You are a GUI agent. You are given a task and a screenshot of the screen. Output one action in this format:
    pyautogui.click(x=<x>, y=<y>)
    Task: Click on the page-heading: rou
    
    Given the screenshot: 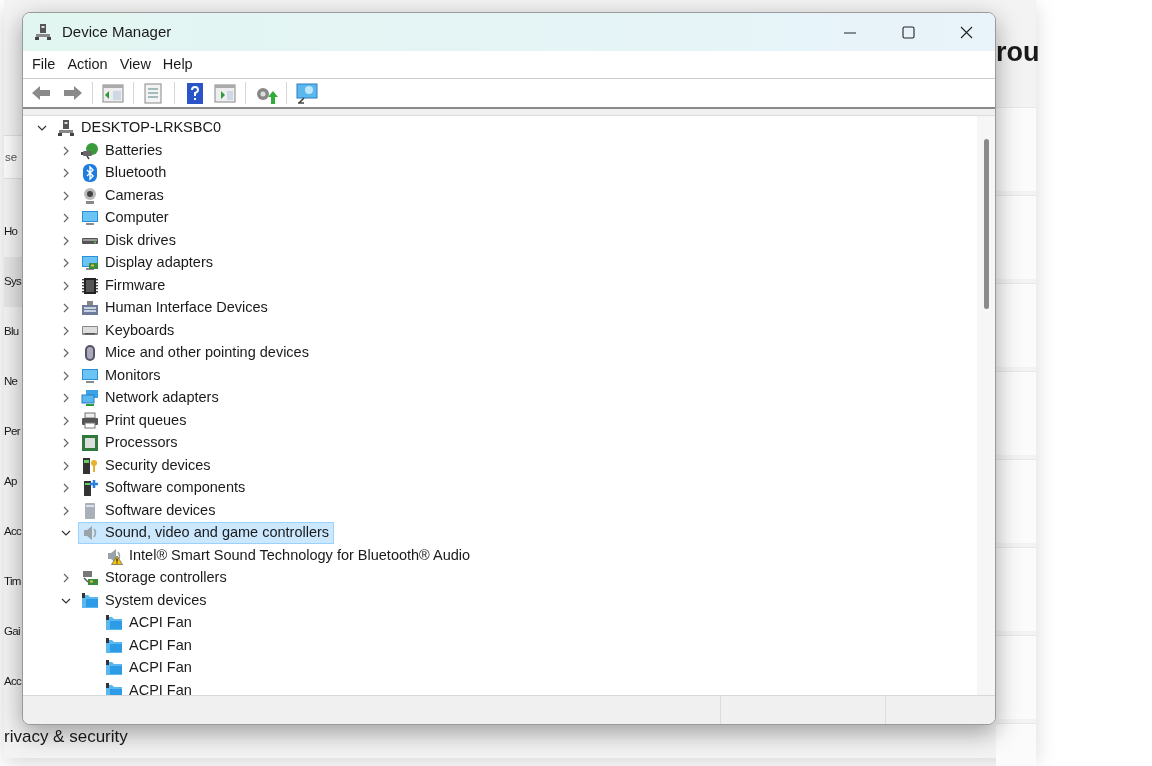 What is the action you would take?
    pyautogui.click(x=1016, y=52)
    